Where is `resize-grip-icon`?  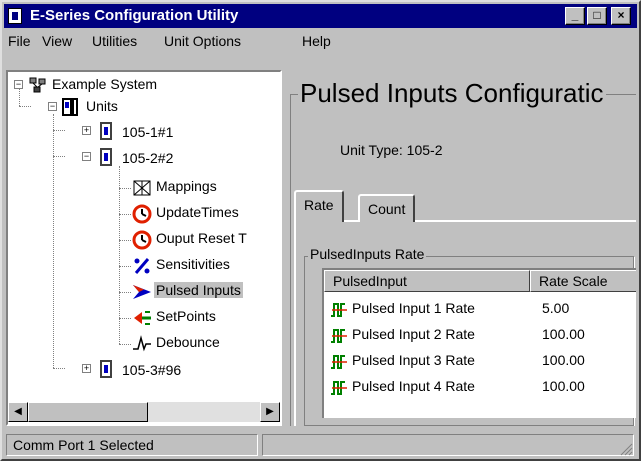
resize-grip-icon is located at coordinates (626, 449).